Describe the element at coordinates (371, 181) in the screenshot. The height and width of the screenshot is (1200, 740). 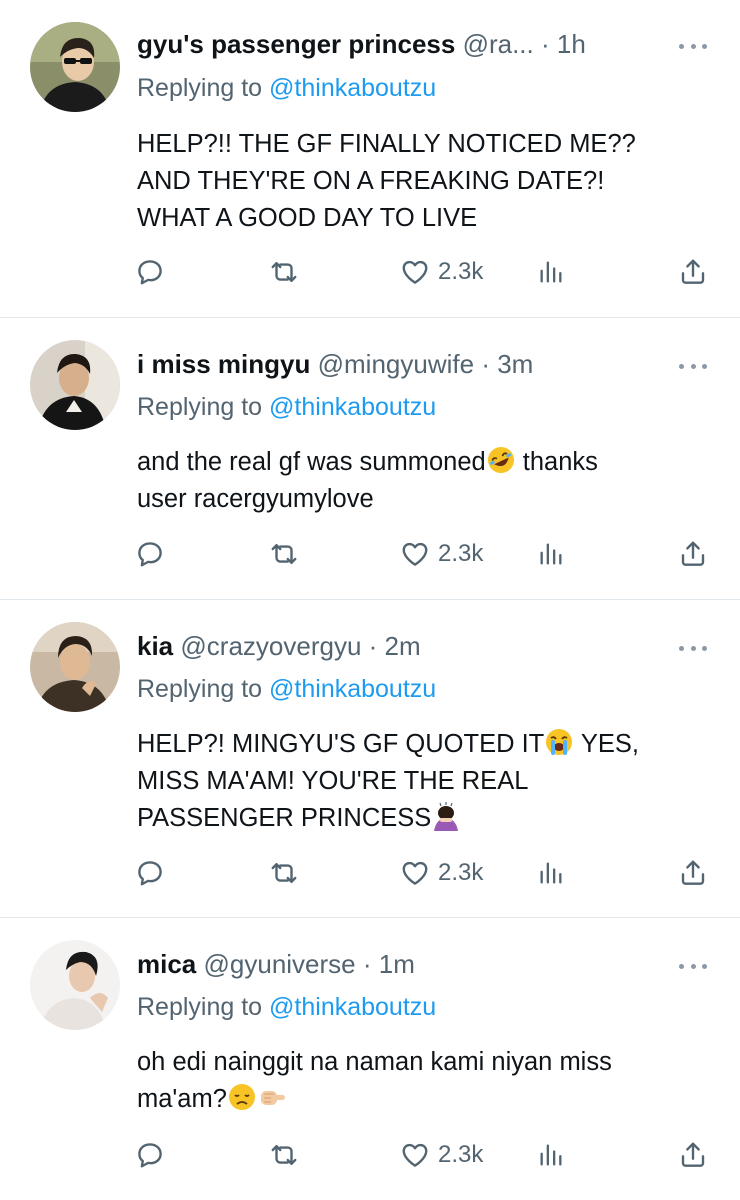
I see `tweet-text-line: AND THEY'RE ON A FREAKING DATE?!` at that location.